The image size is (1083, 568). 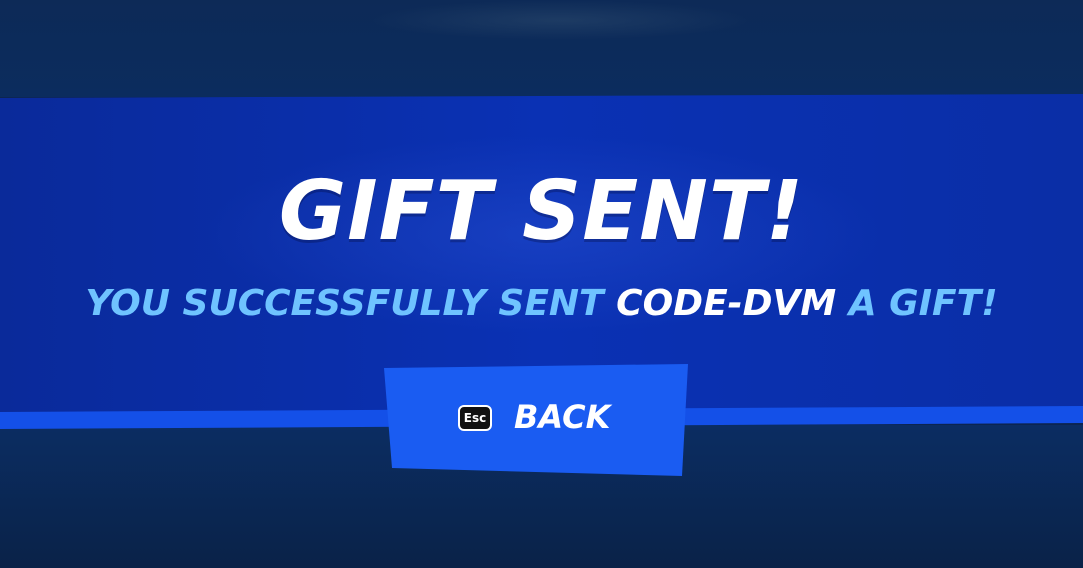 I want to click on back-button-label: BACK, so click(x=562, y=417).